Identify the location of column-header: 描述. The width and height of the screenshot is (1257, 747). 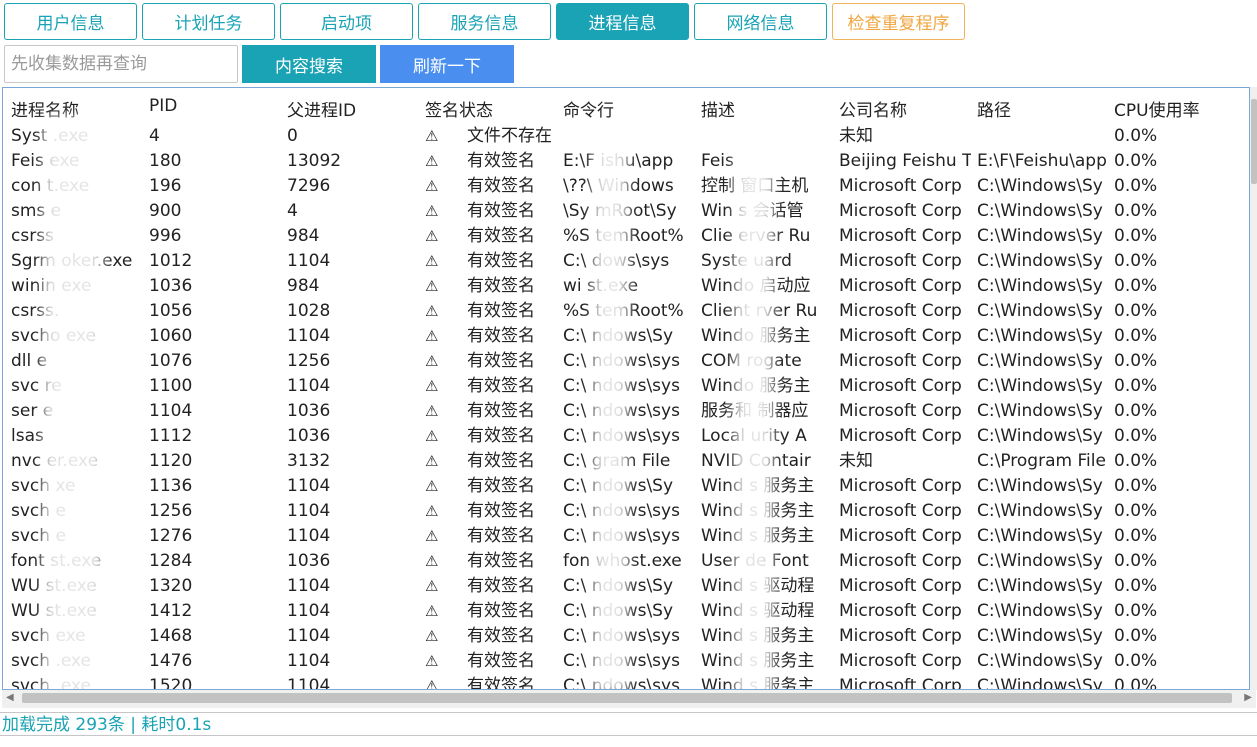
(769, 108).